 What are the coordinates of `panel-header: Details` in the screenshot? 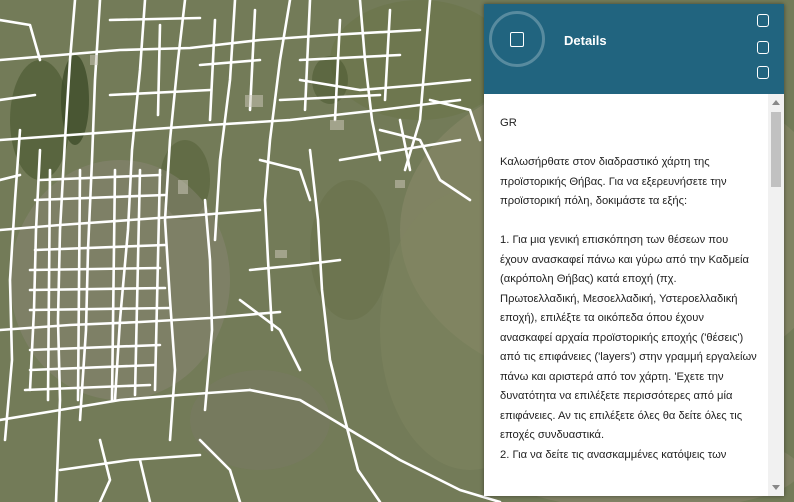 It's located at (634, 49).